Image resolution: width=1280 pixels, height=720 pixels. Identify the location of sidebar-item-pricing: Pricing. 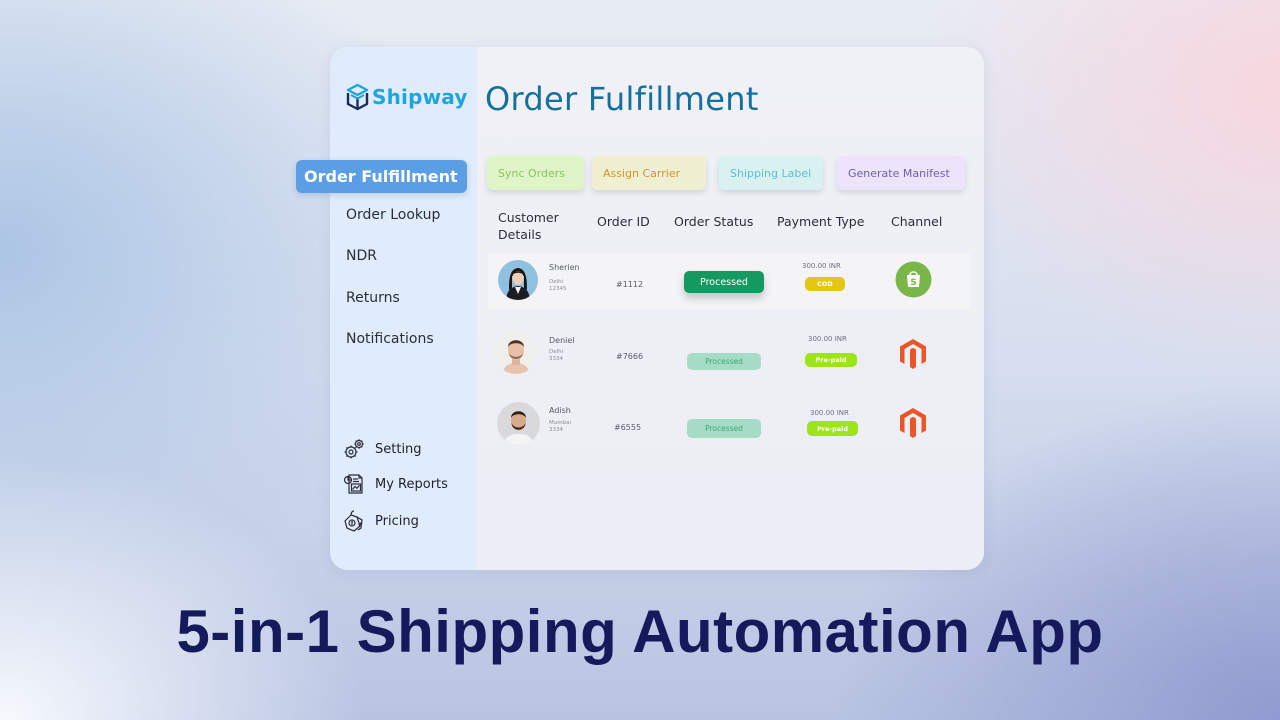
(380, 521).